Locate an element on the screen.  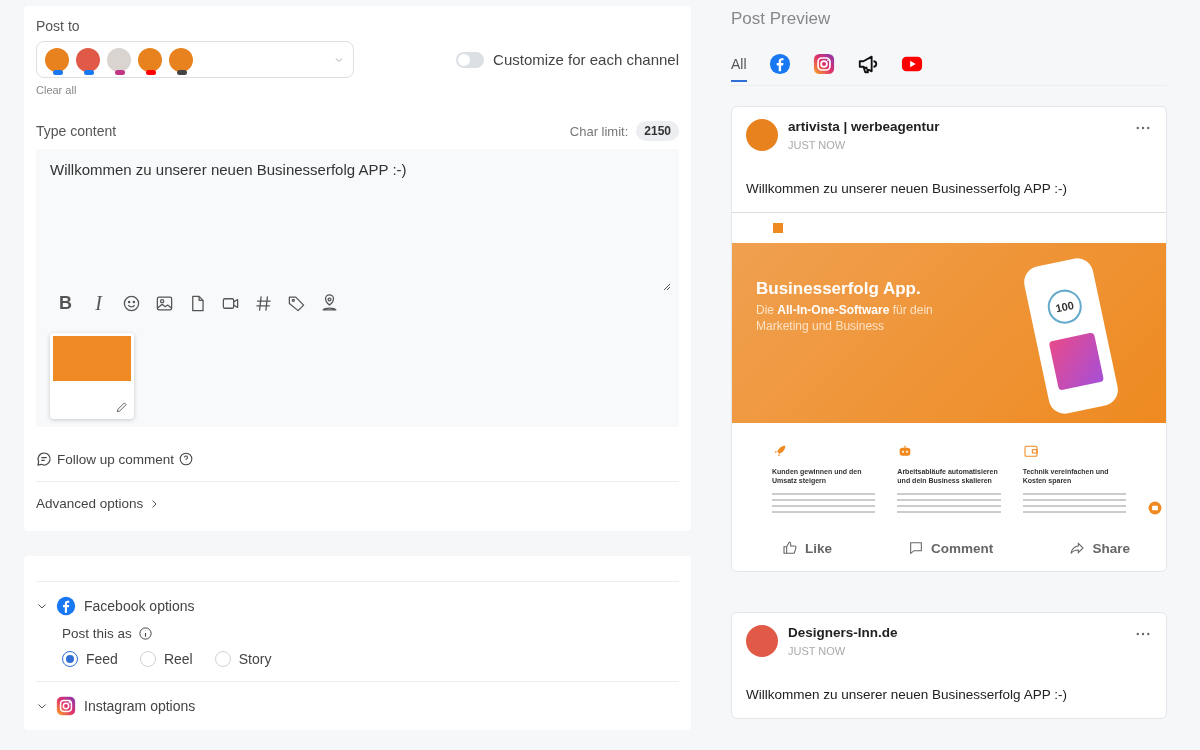
rocket-icon is located at coordinates (780, 451).